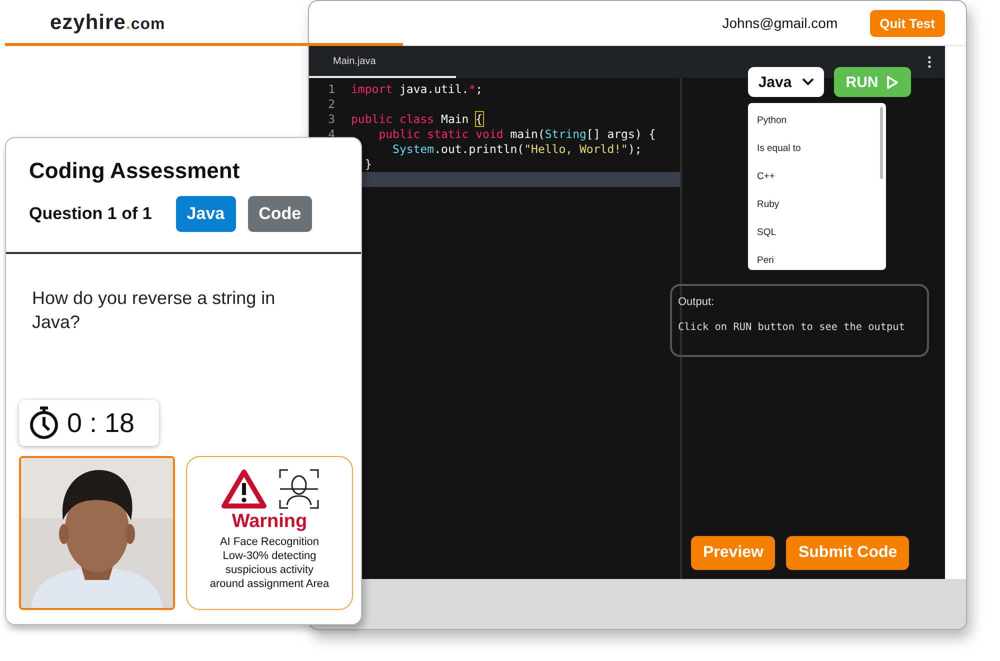  What do you see at coordinates (893, 82) in the screenshot?
I see `play-icon` at bounding box center [893, 82].